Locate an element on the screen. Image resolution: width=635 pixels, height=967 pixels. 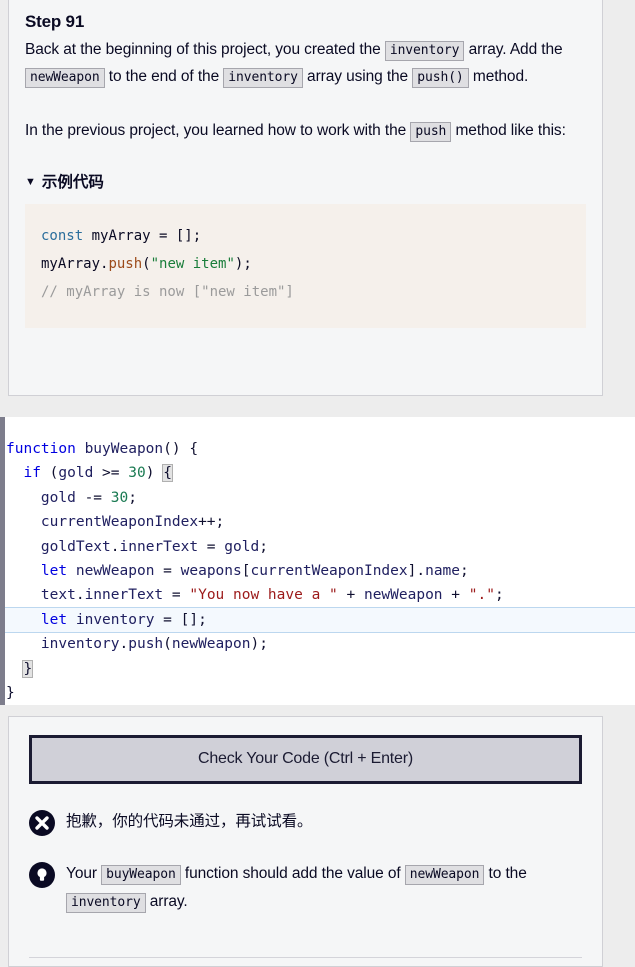
editor-line: currentWeaponIndex++; is located at coordinates (320, 522).